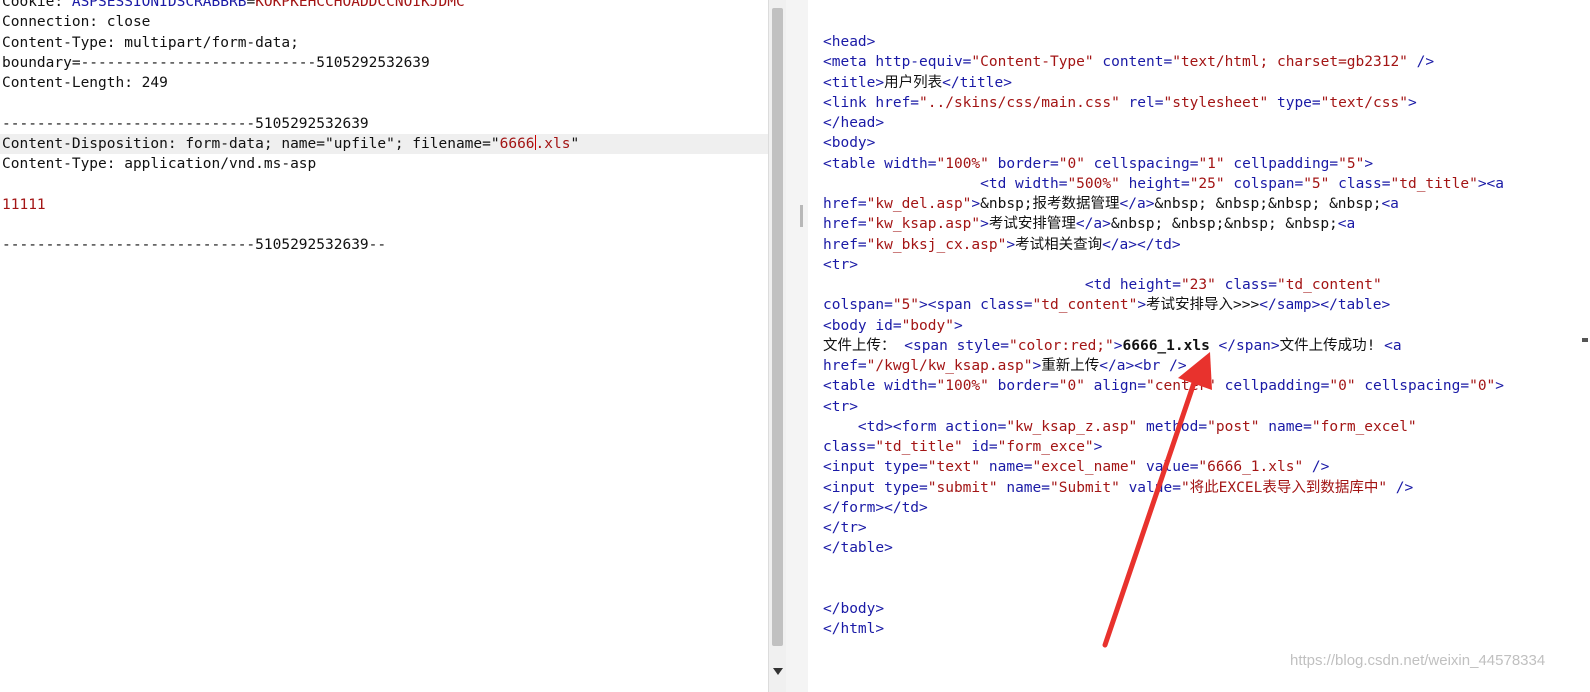 The height and width of the screenshot is (692, 1590). I want to click on red-arrow-icon, so click(1157, 500).